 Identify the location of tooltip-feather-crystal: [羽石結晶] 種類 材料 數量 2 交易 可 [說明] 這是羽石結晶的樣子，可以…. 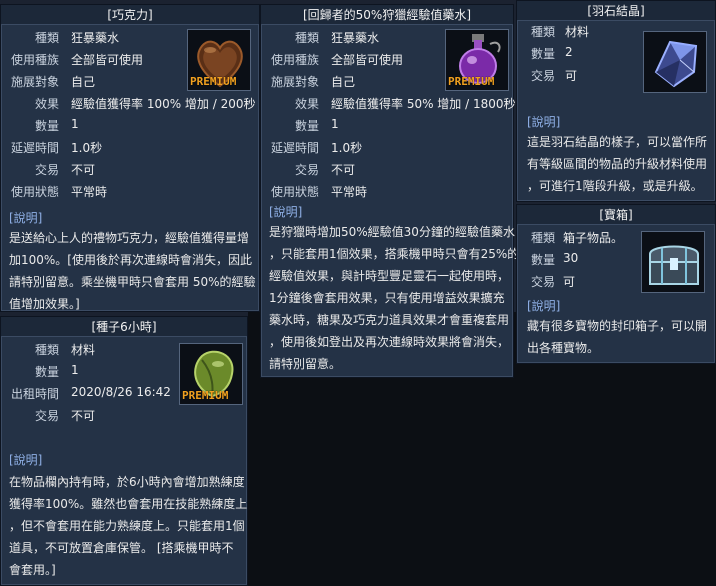
(616, 101).